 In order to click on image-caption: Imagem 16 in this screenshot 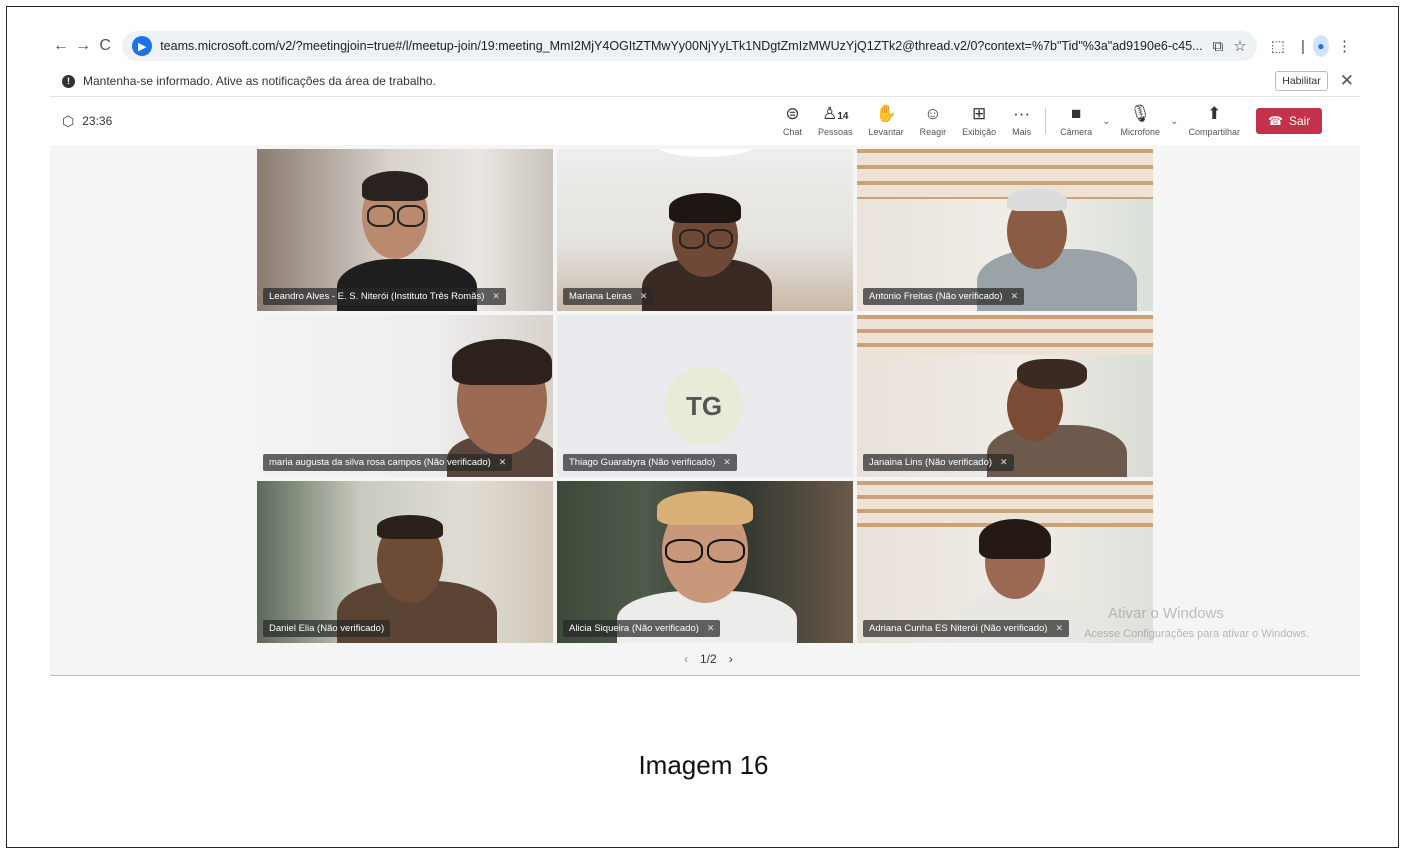, I will do `click(703, 765)`.